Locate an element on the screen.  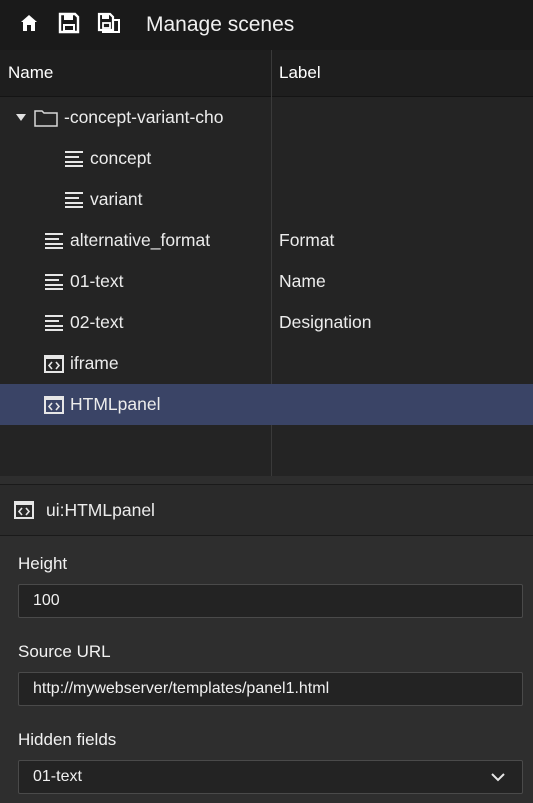
tree-row-name: 01-text is located at coordinates (97, 281).